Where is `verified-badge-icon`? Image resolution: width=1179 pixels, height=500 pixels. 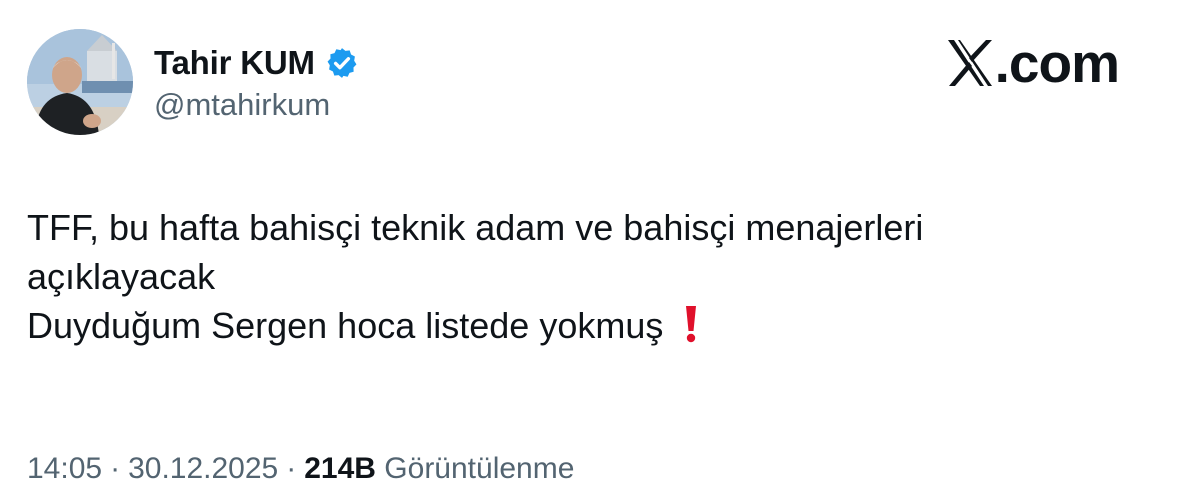 verified-badge-icon is located at coordinates (342, 63).